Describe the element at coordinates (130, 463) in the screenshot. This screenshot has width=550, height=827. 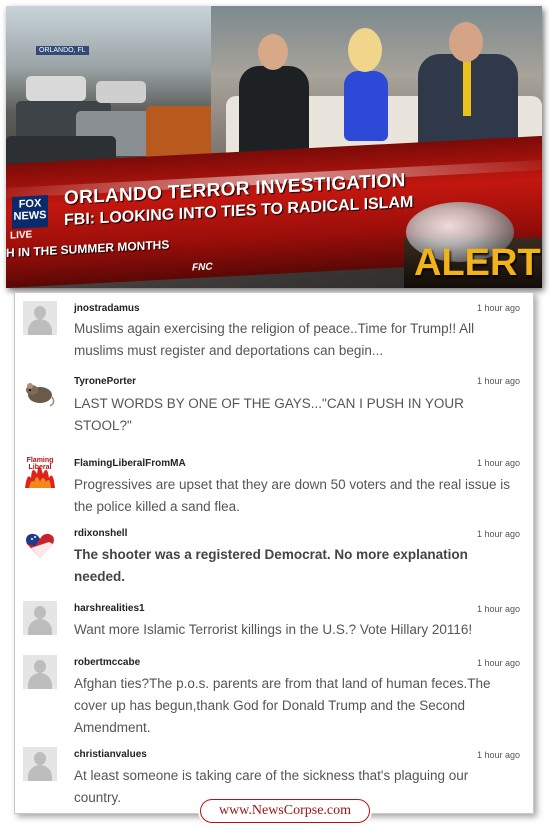
I see `comment-username: FlamingLiberalFromMA` at that location.